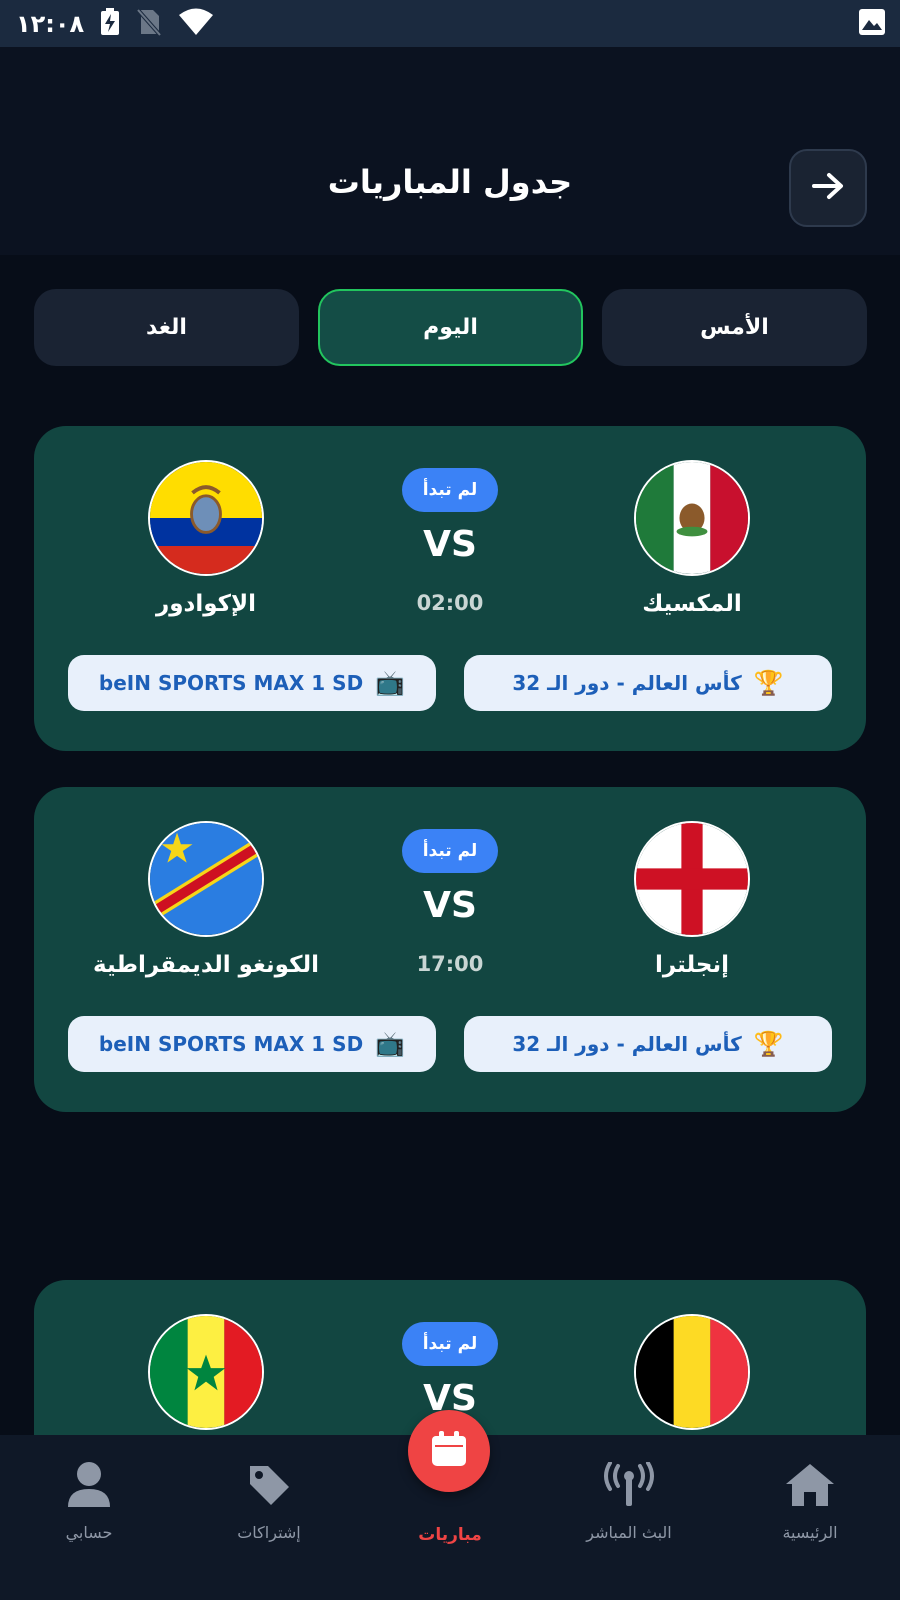  Describe the element at coordinates (196, 24) in the screenshot. I see `wifi-icon` at that location.